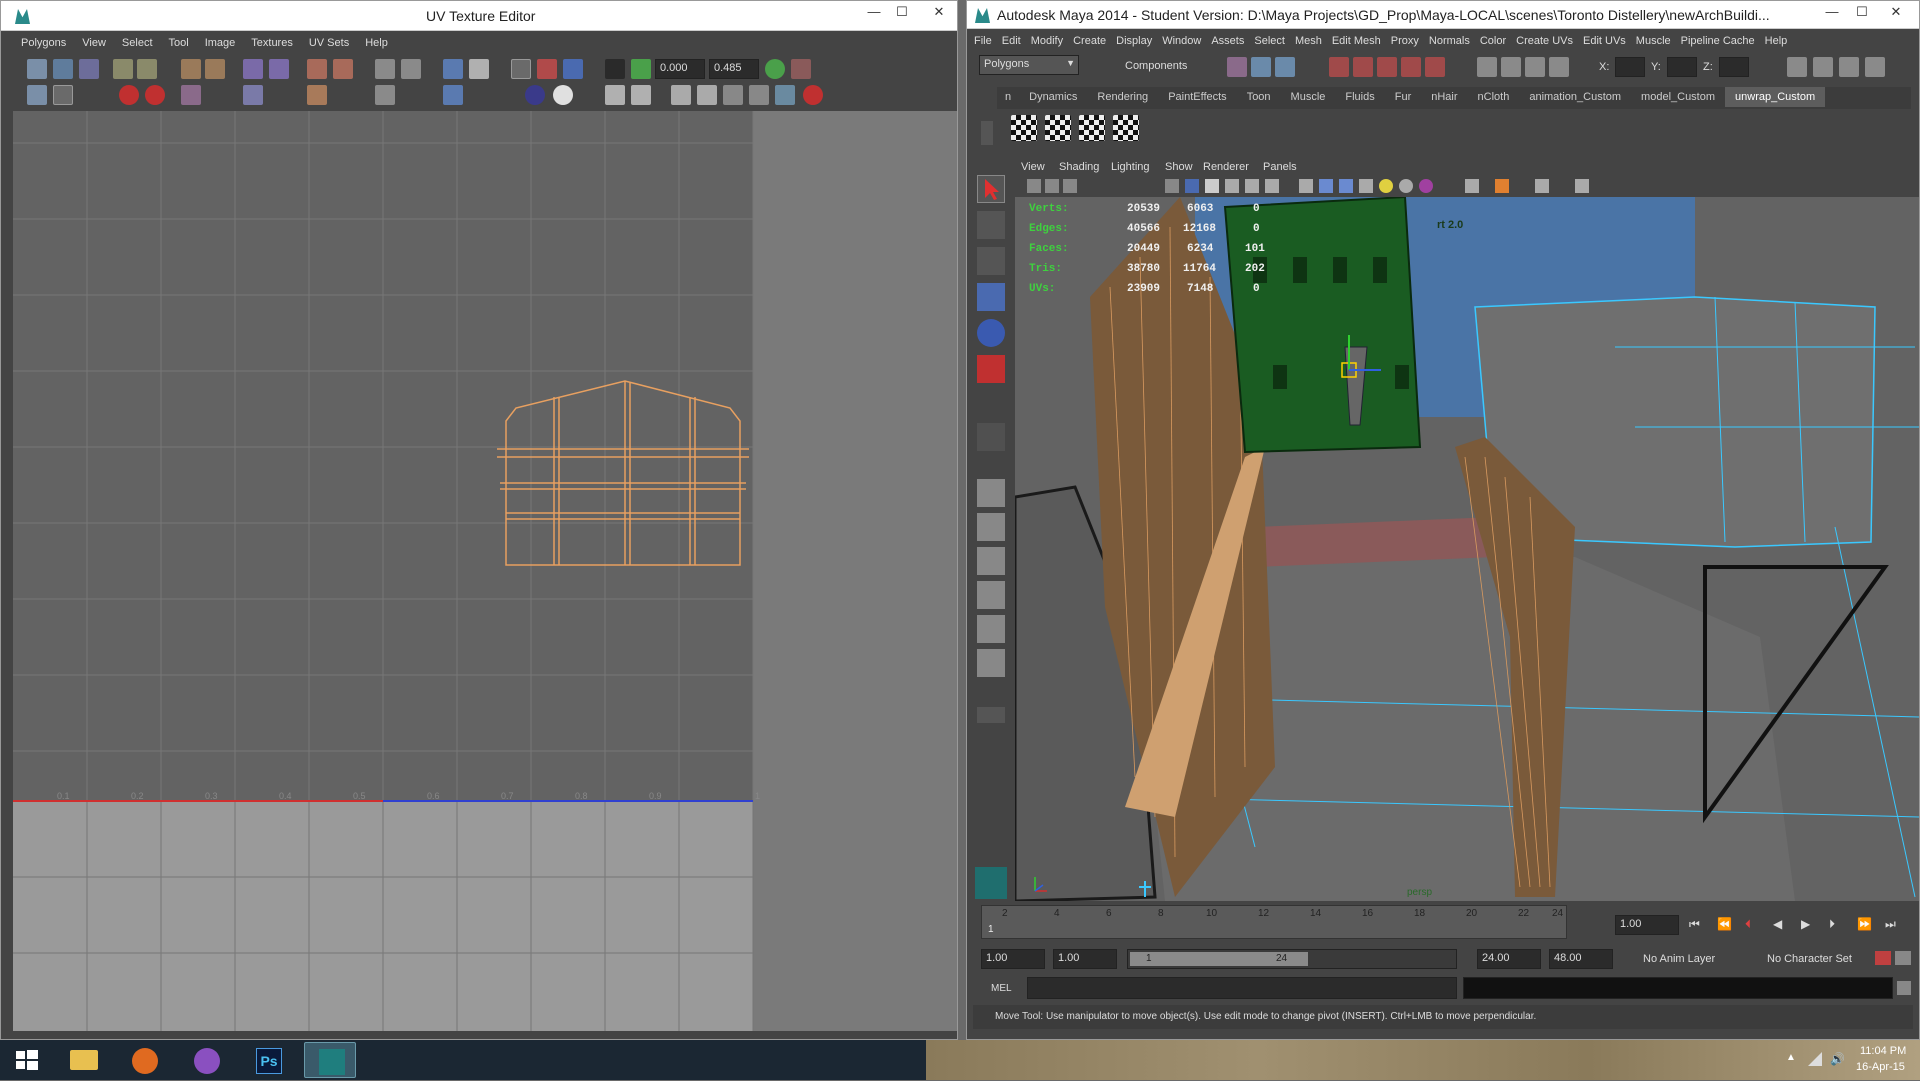 The height and width of the screenshot is (1081, 1920). What do you see at coordinates (1832, 924) in the screenshot?
I see `step-forward-frame-icon: ⏵` at bounding box center [1832, 924].